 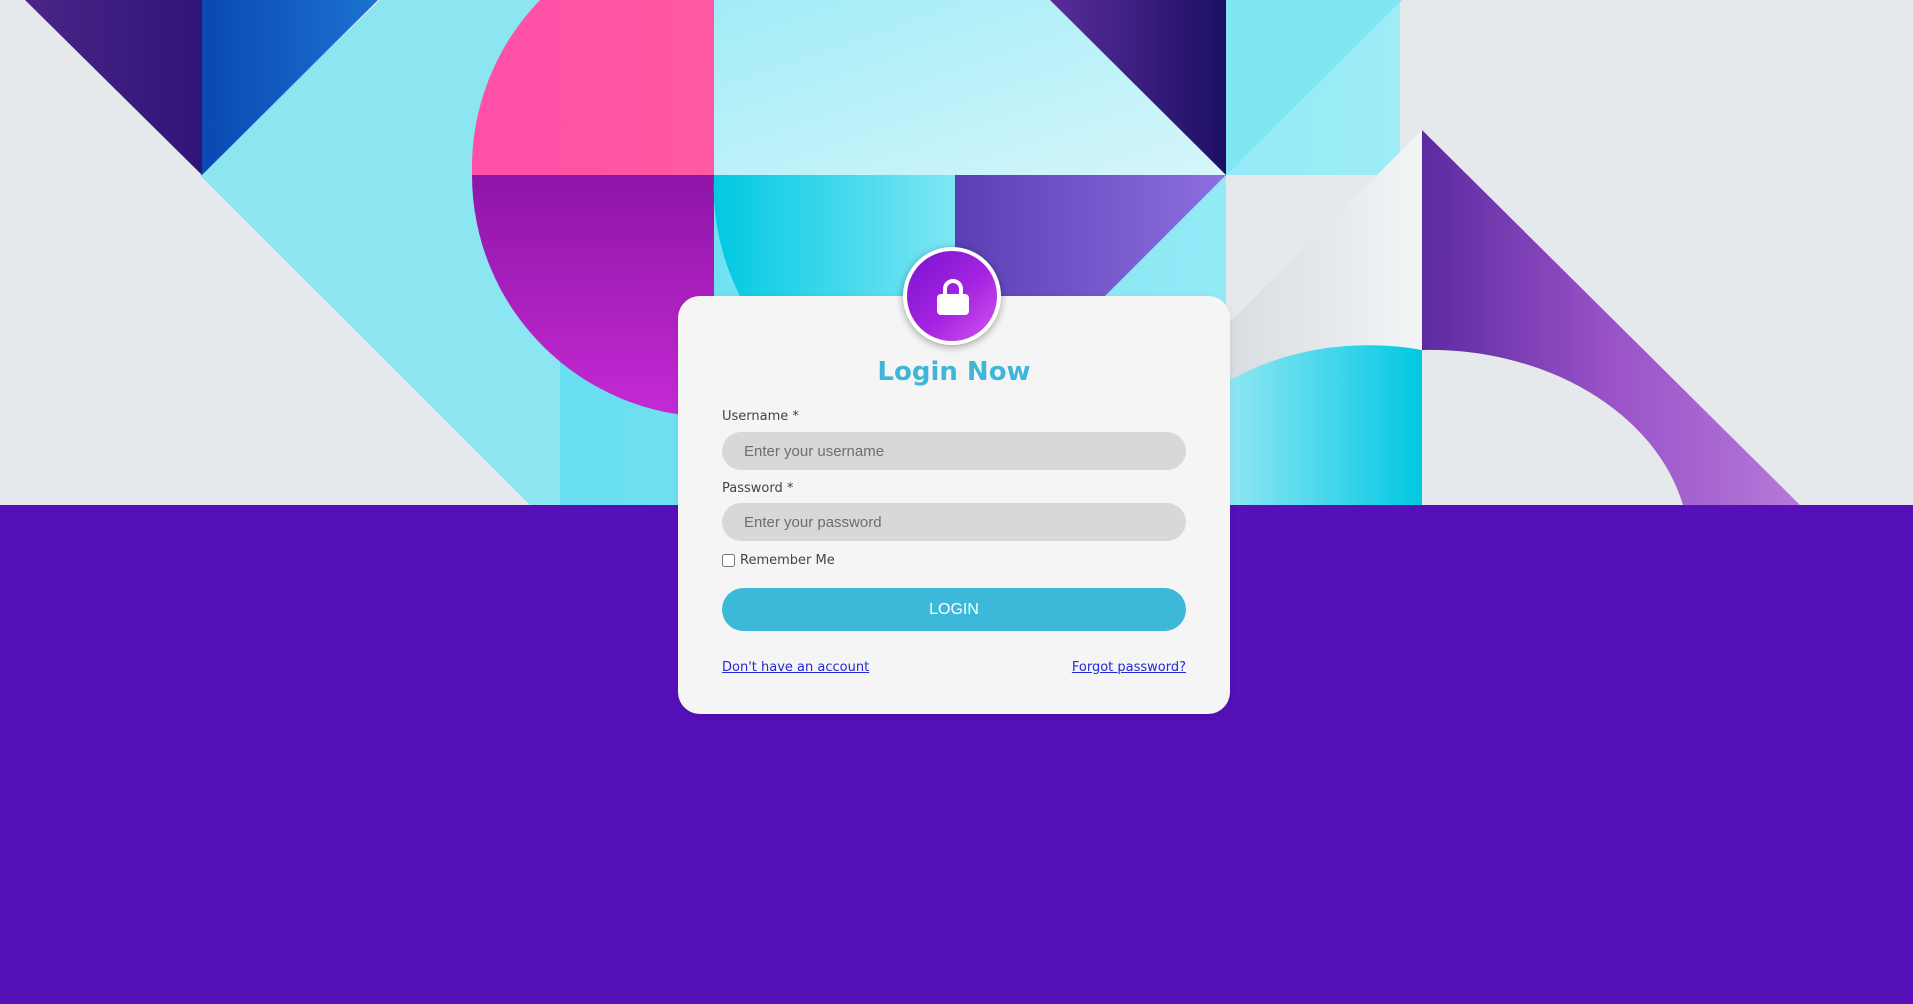 What do you see at coordinates (787, 560) in the screenshot?
I see `remember-me-label: Remember Me` at bounding box center [787, 560].